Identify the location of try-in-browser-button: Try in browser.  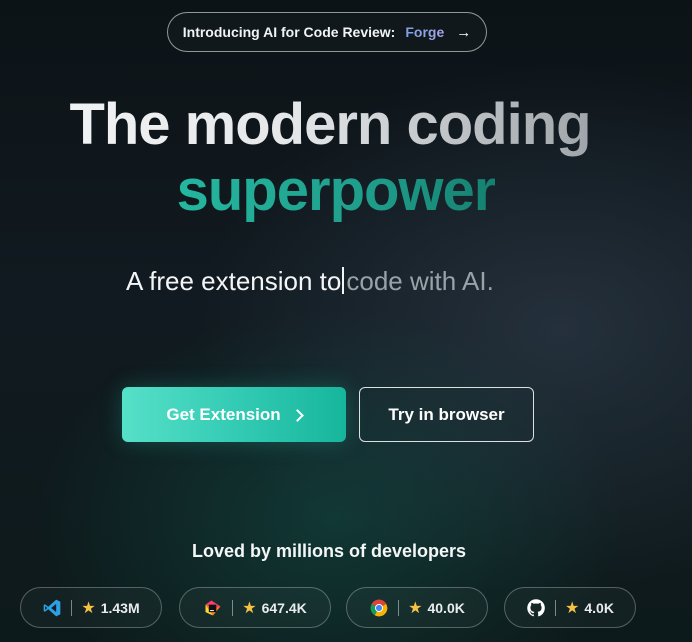
(446, 414).